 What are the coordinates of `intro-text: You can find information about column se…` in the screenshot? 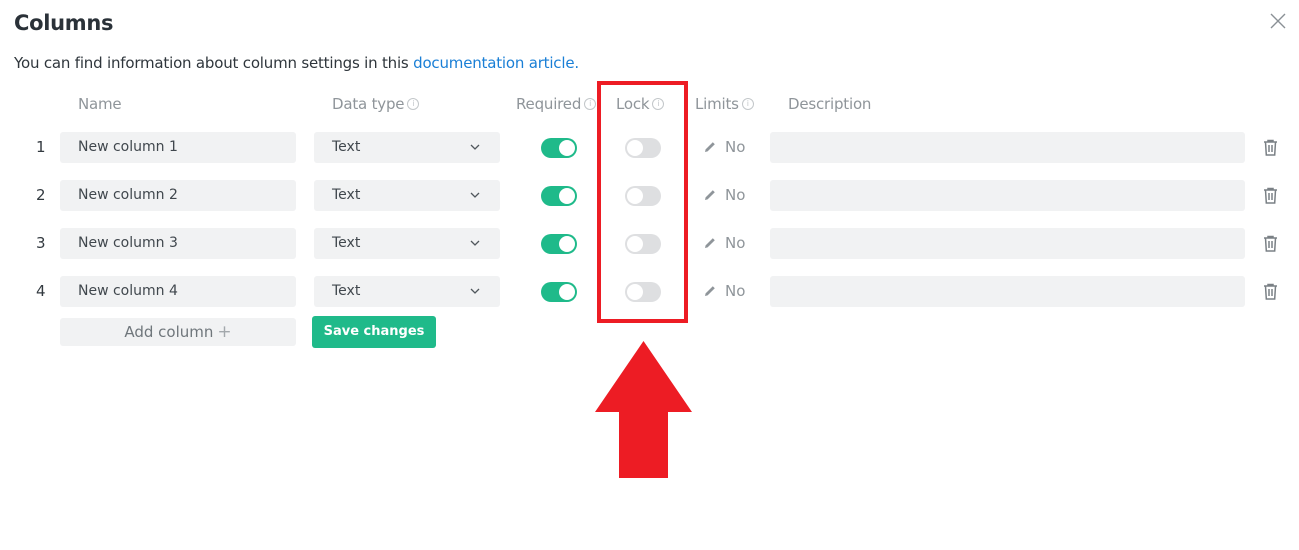 It's located at (296, 63).